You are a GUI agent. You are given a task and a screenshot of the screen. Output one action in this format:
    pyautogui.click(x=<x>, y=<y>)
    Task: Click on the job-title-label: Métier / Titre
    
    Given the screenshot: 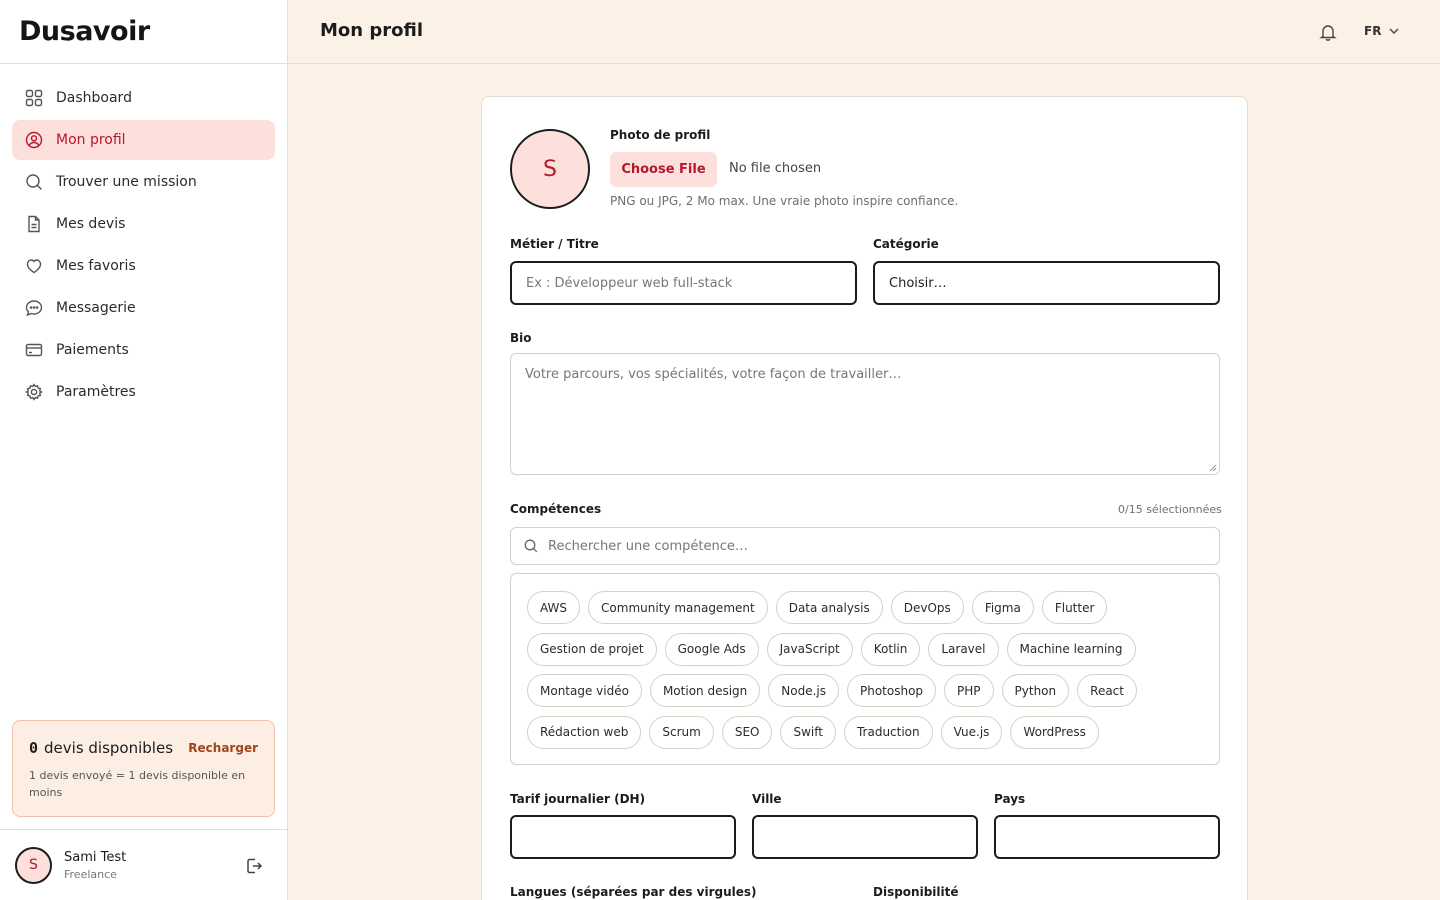 What is the action you would take?
    pyautogui.click(x=554, y=244)
    